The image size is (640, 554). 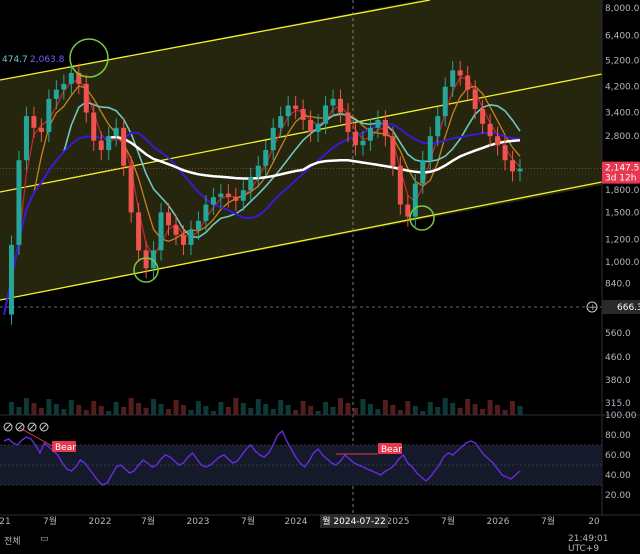 I want to click on price-tick-label: 460.0, so click(x=618, y=358).